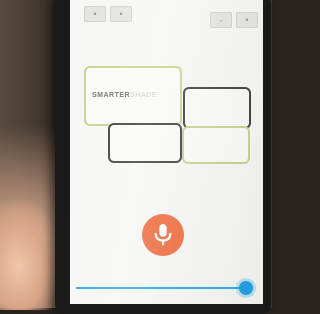 Image resolution: width=320 pixels, height=314 pixels. I want to click on hand-thumb, so click(30, 255).